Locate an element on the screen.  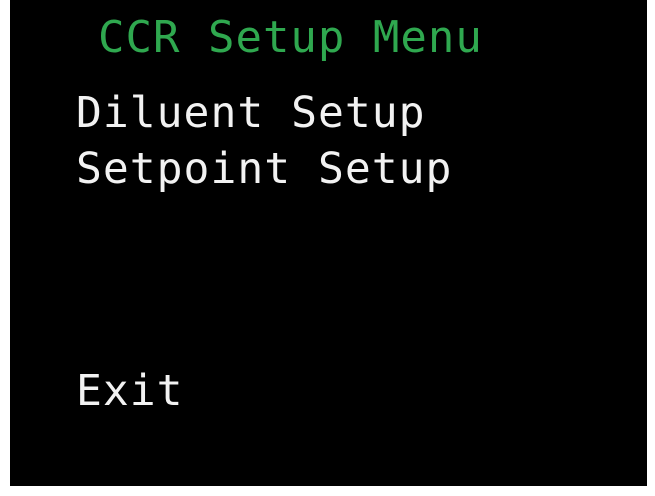
menu-item-setpoint-setup: Setpoint Setup is located at coordinates (264, 169).